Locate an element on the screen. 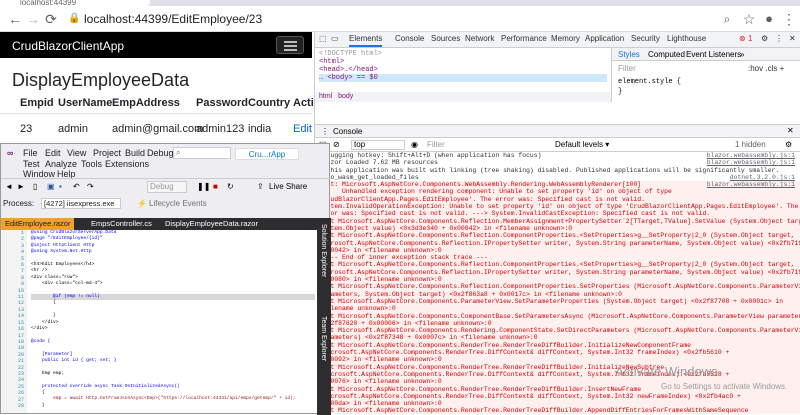 The image size is (800, 415). stop-icon: ■ is located at coordinates (215, 186).